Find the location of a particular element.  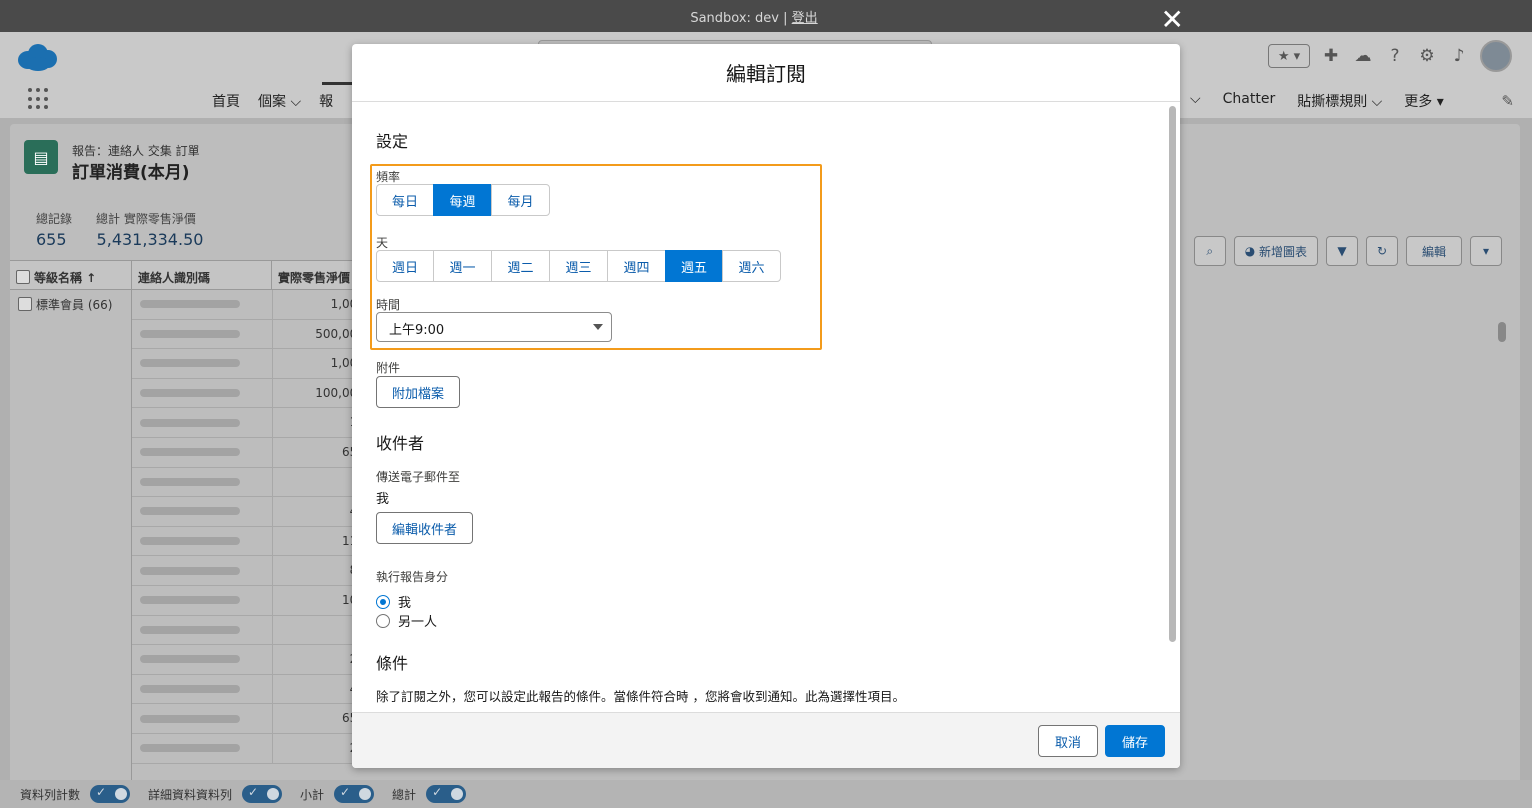

nav-left: 首頁 個案 ⌵ 報 is located at coordinates (272, 101).